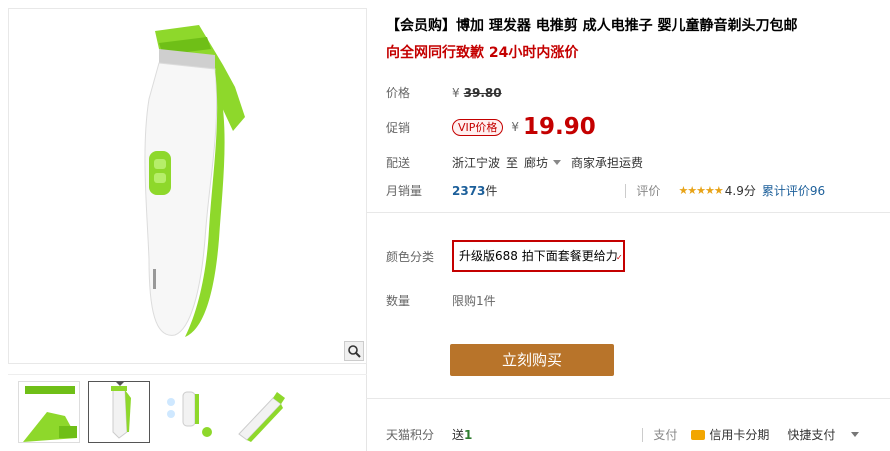 This screenshot has height=451, width=890. What do you see at coordinates (474, 301) in the screenshot?
I see `purchase-limit: 限购1件` at bounding box center [474, 301].